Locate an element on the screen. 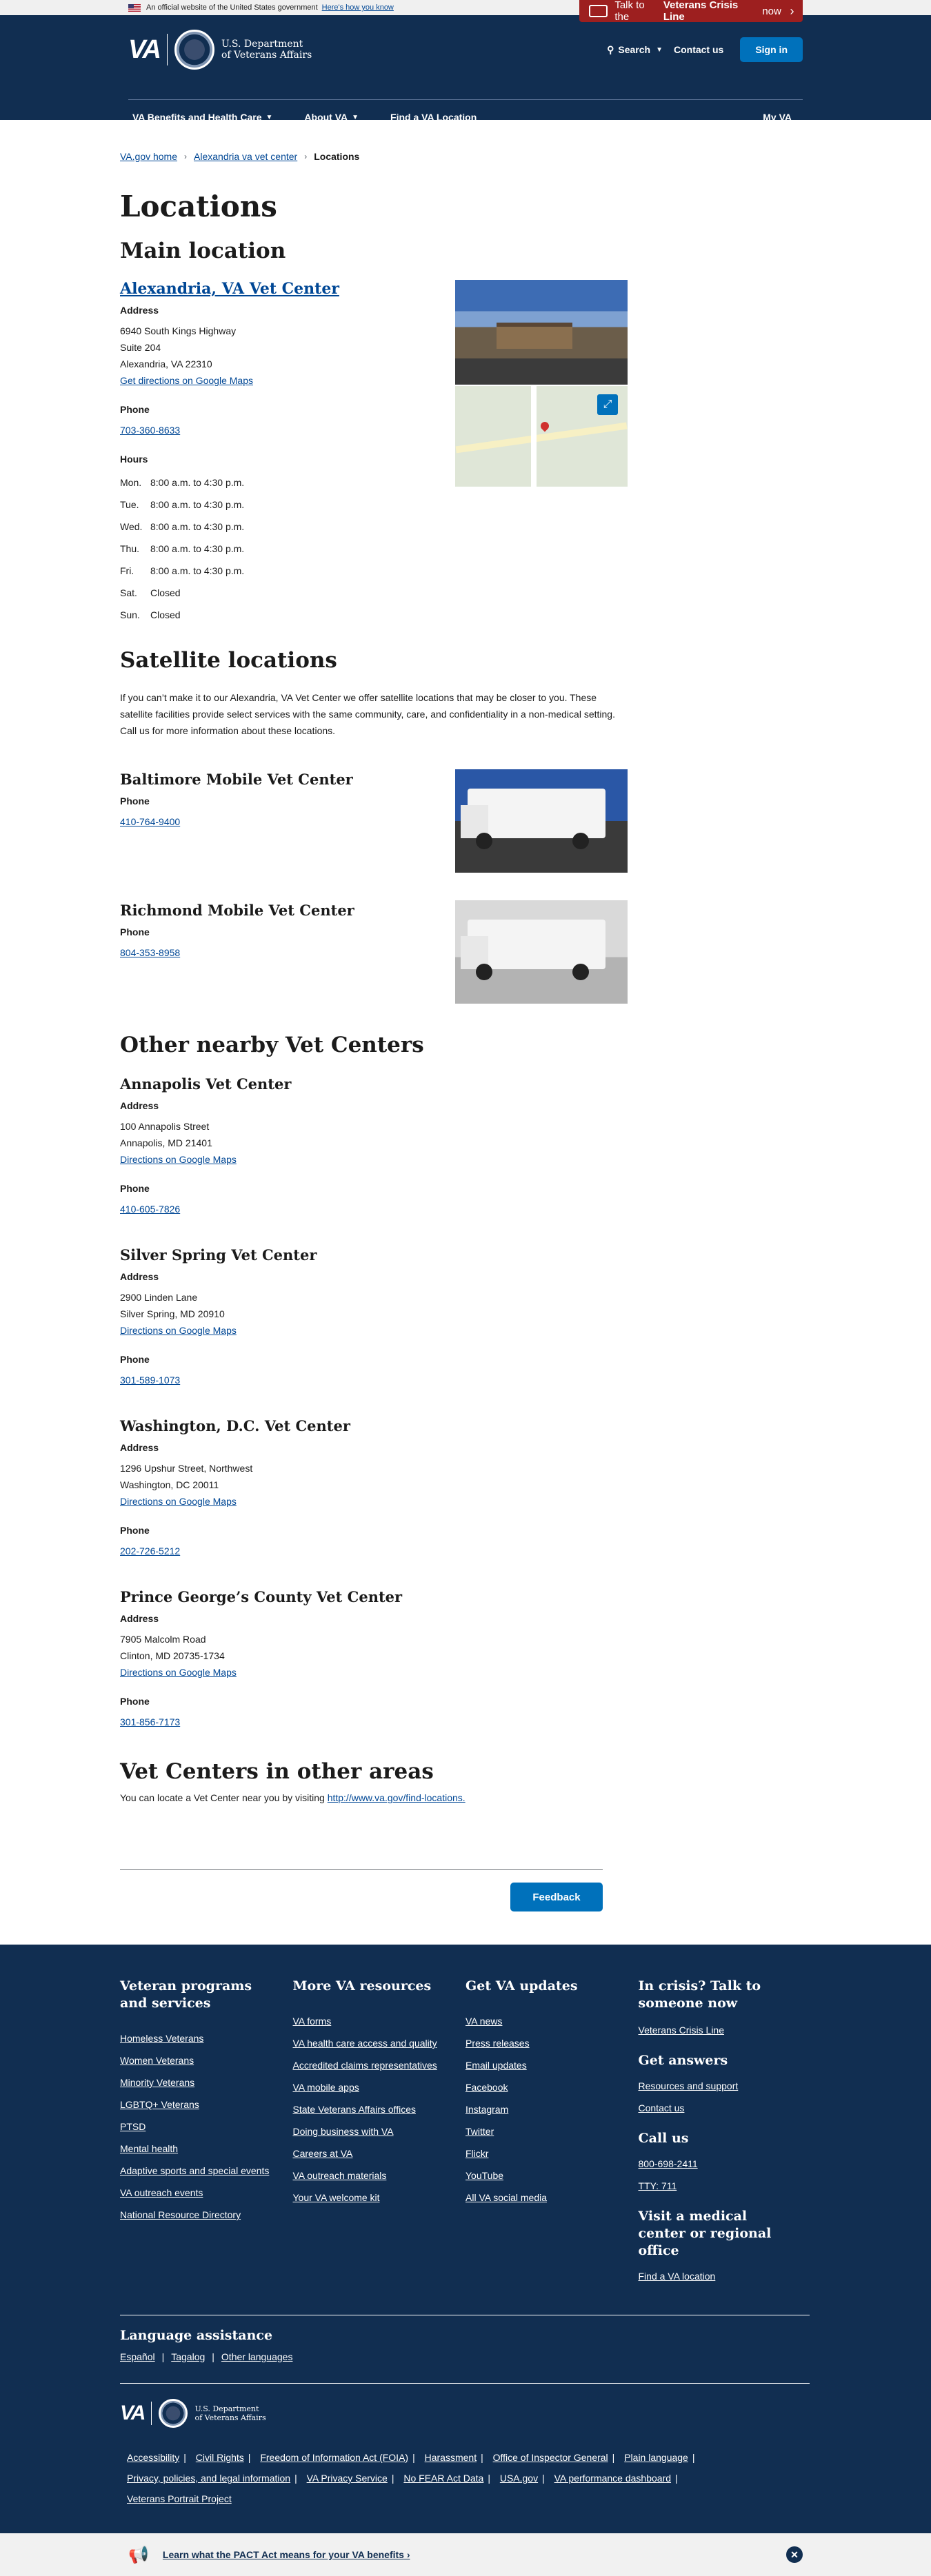  footer-link: Email updates is located at coordinates (552, 2065).